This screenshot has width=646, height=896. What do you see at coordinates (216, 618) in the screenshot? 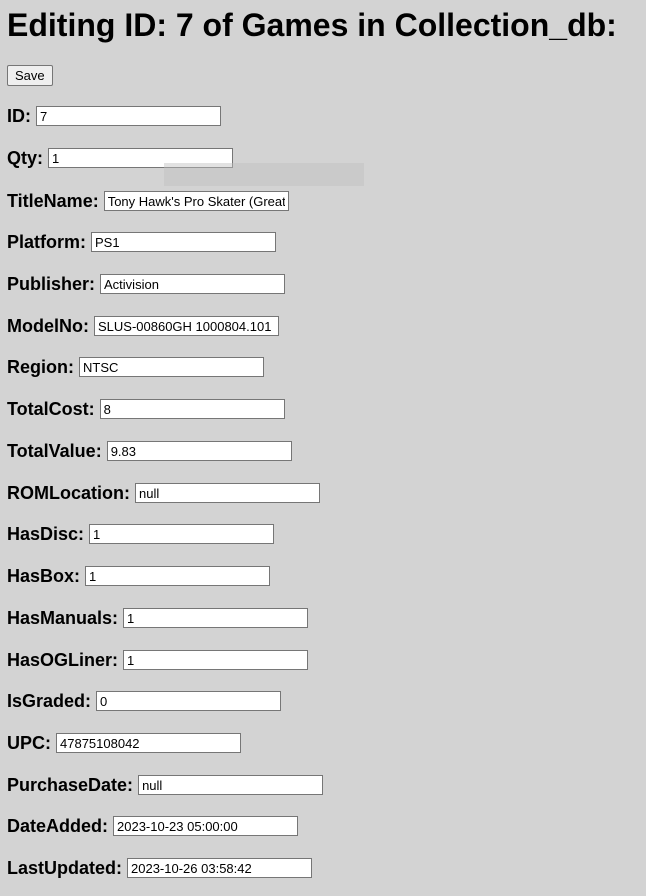
I see `field-input-hasmanuals` at bounding box center [216, 618].